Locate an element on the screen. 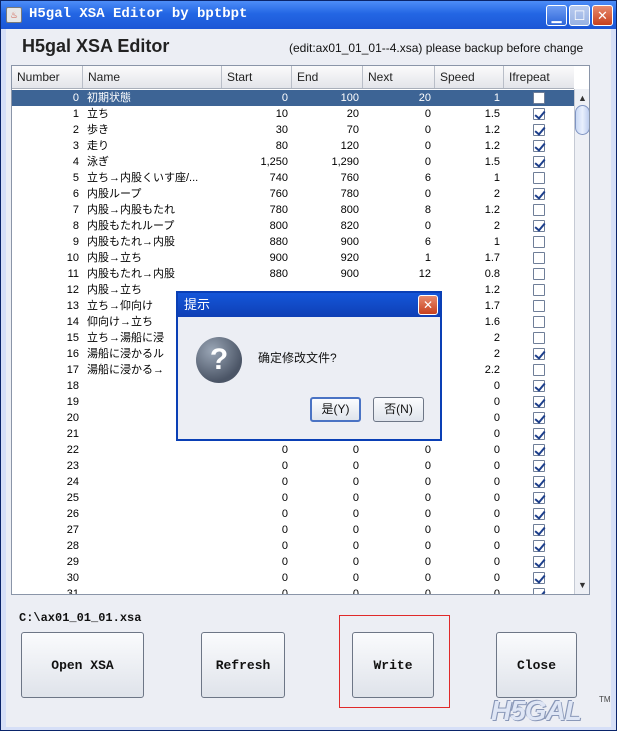 The height and width of the screenshot is (731, 617). table-row: 24 0 0 0 0 is located at coordinates (293, 482).